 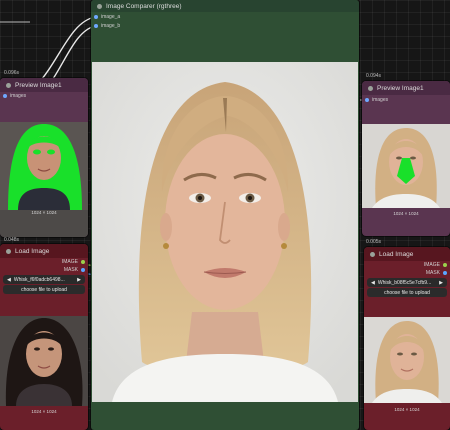 I want to click on node-exec-time: 0.048s, so click(x=12, y=240).